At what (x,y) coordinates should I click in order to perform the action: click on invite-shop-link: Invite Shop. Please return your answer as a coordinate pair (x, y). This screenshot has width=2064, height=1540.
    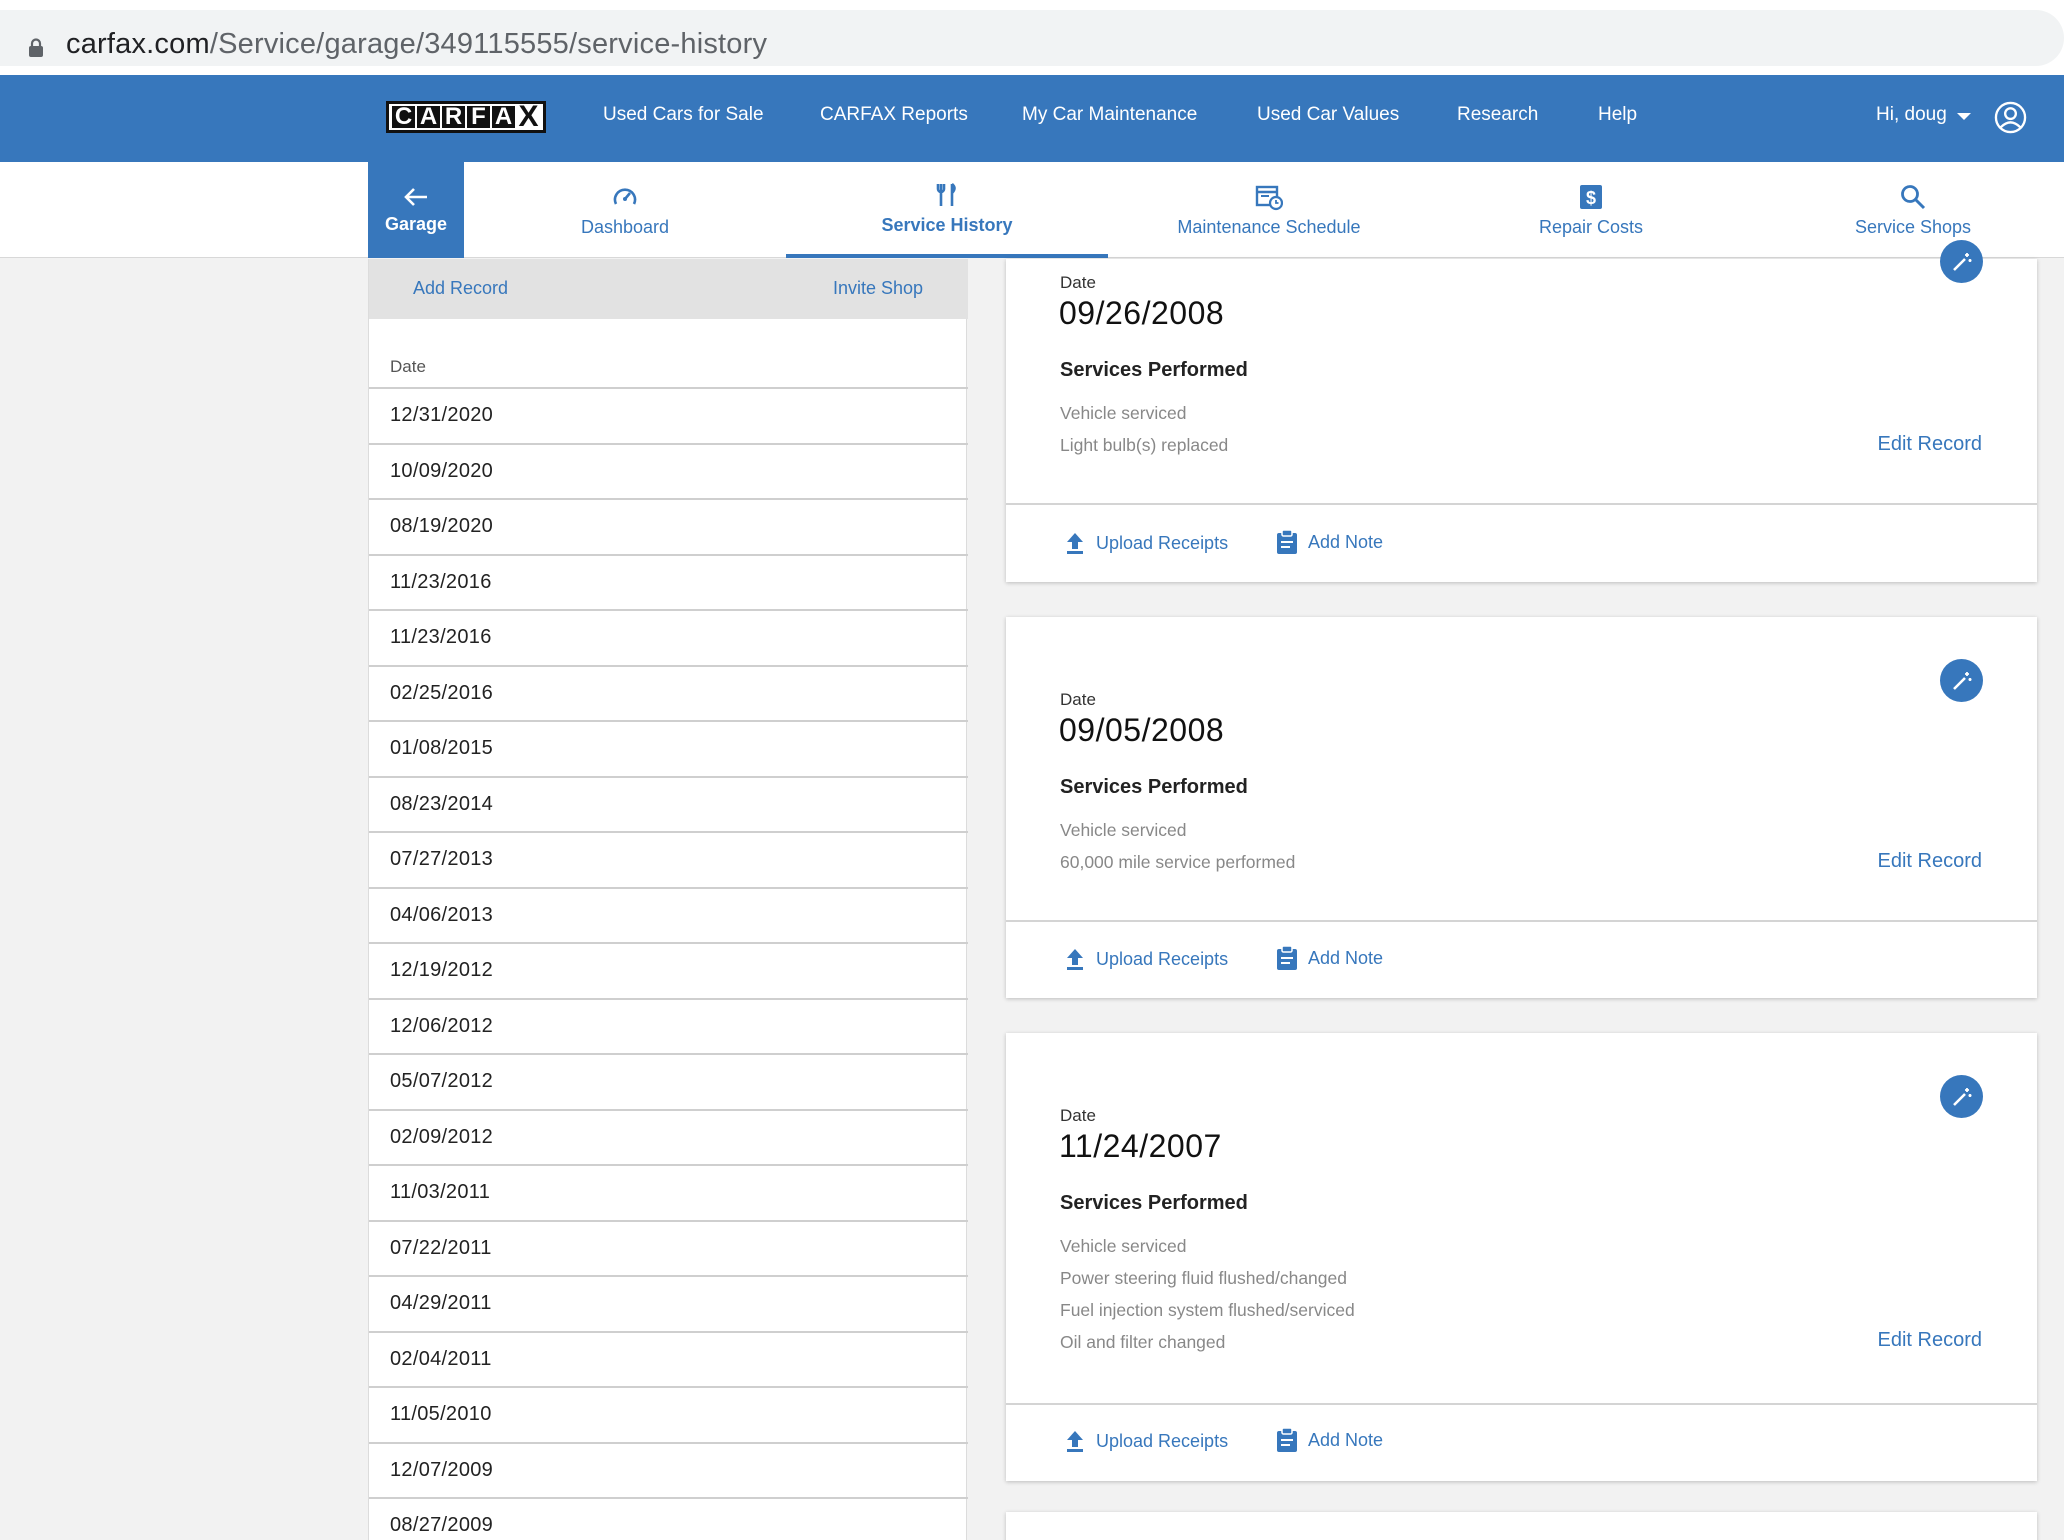
    Looking at the image, I should click on (878, 288).